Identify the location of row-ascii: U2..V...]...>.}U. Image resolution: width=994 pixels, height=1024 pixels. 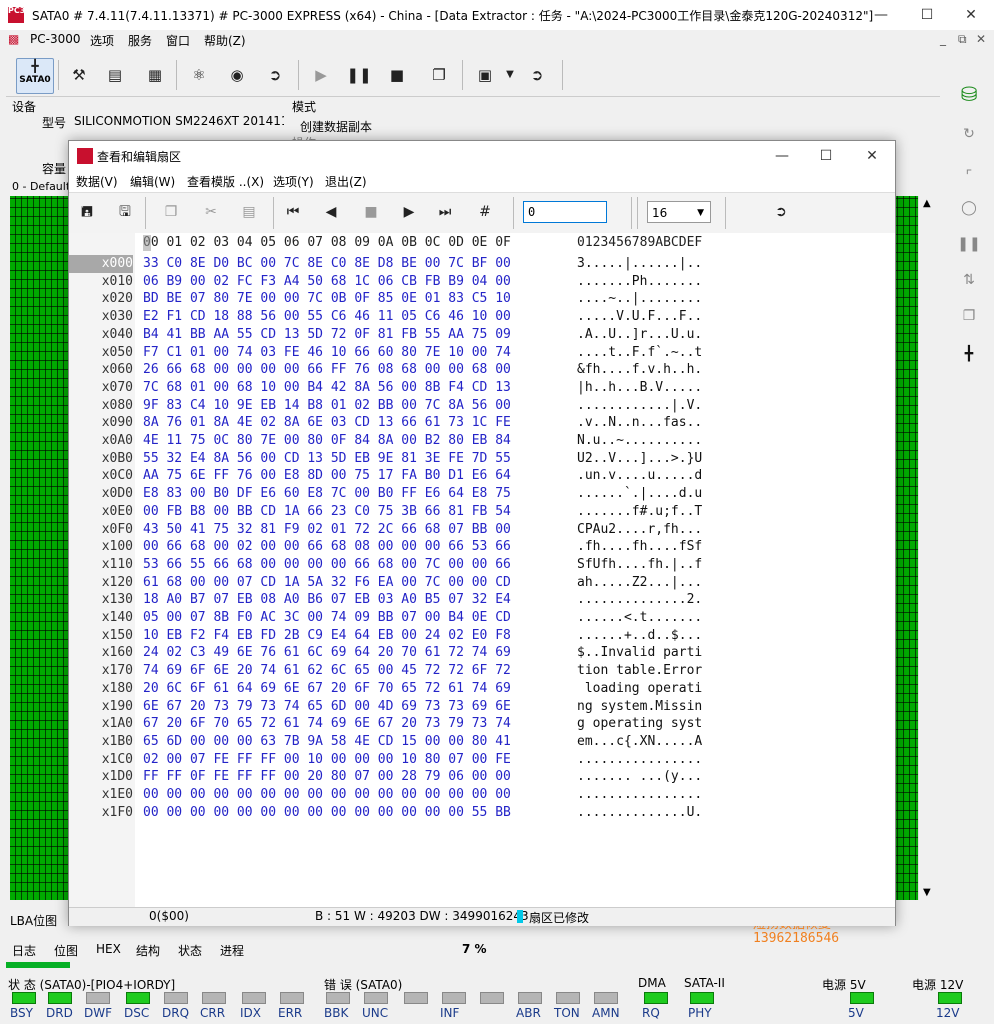
(639, 459).